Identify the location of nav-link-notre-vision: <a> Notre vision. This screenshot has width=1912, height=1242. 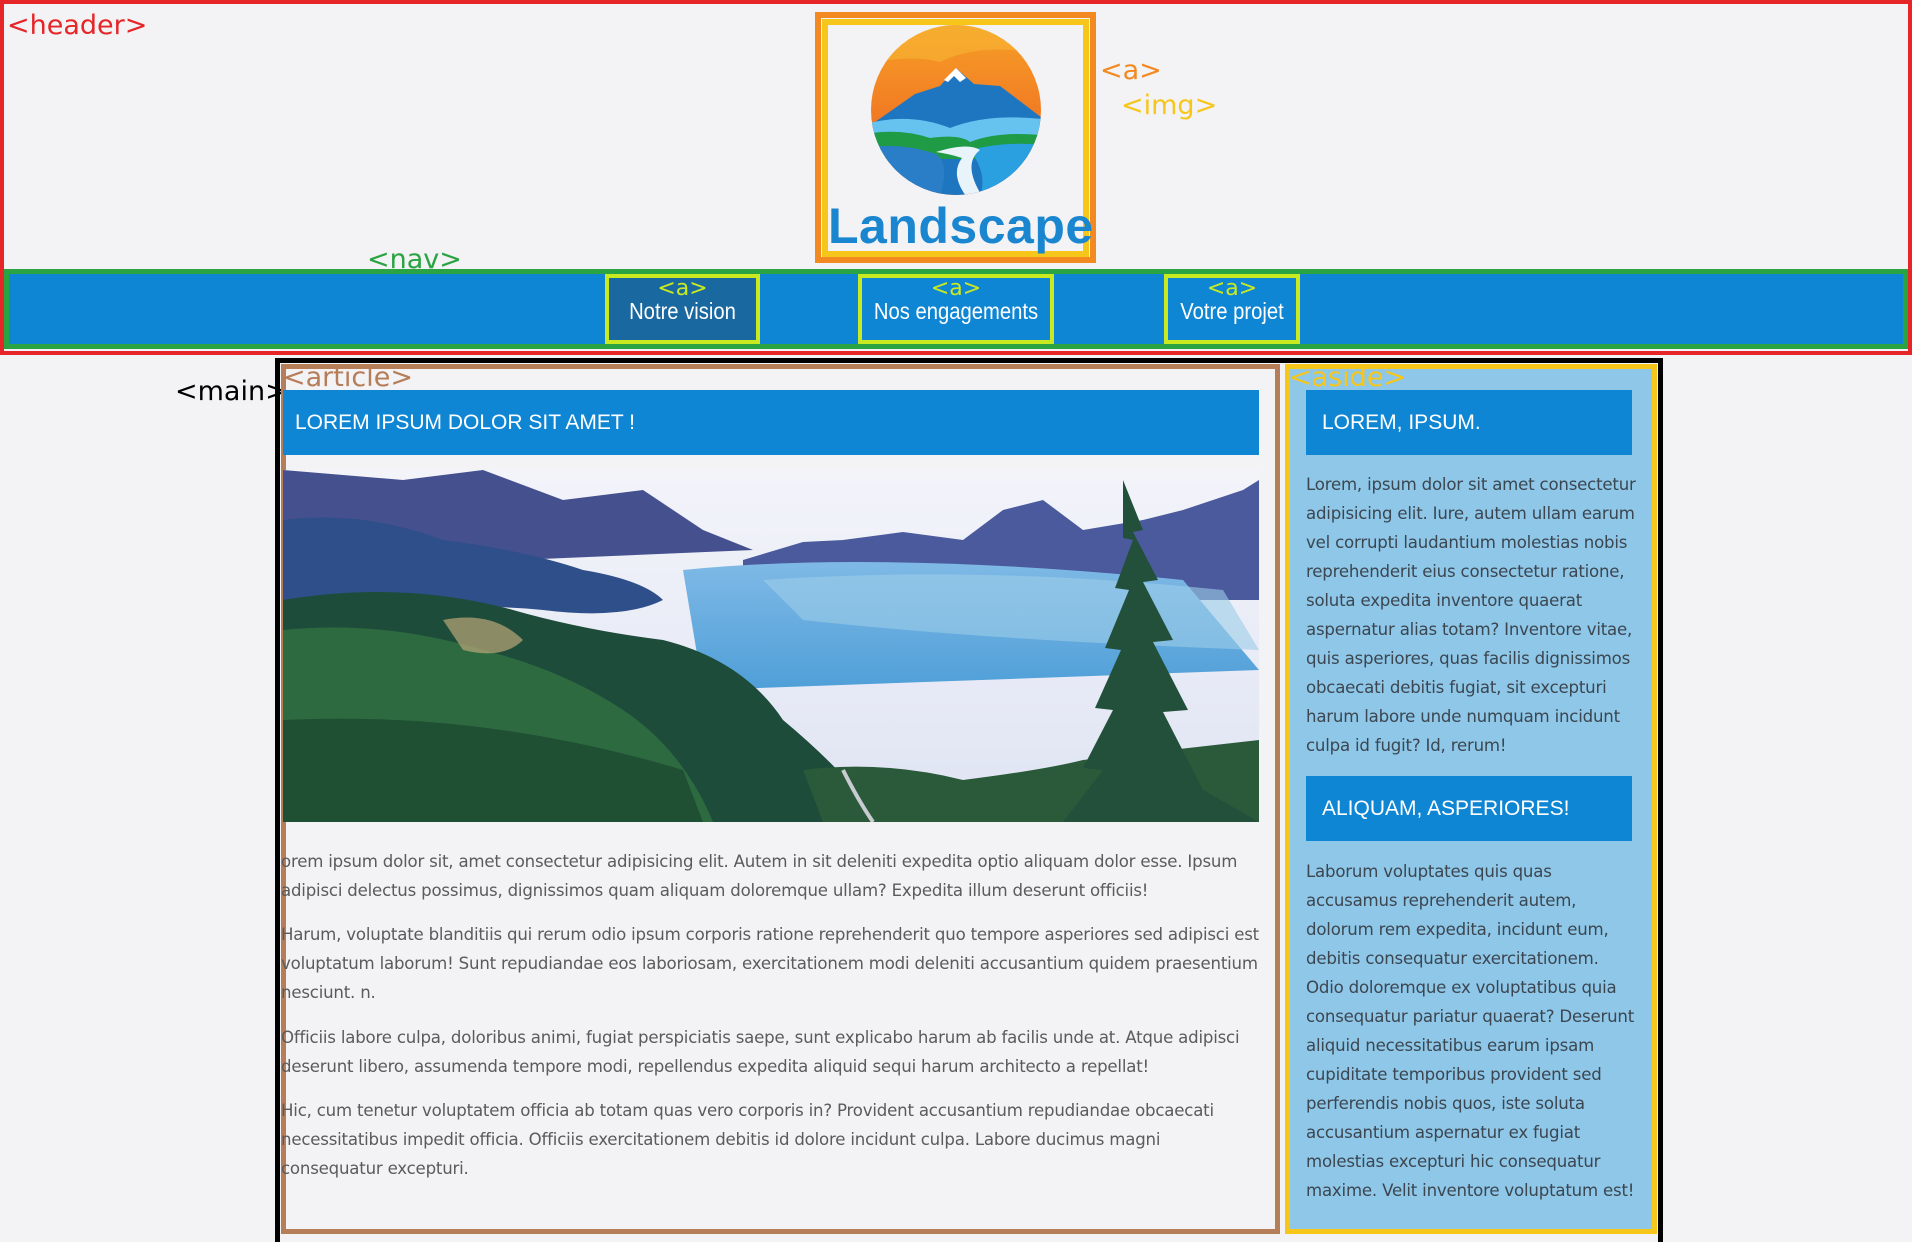
(682, 309).